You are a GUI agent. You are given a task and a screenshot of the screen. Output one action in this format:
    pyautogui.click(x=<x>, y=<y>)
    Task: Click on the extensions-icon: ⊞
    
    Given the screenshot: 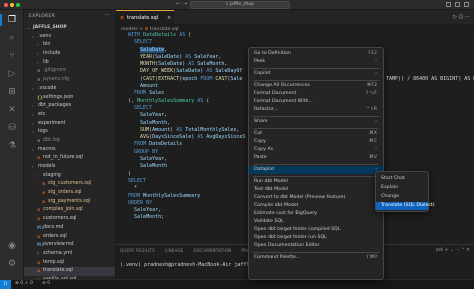 What is the action you would take?
    pyautogui.click(x=12, y=92)
    